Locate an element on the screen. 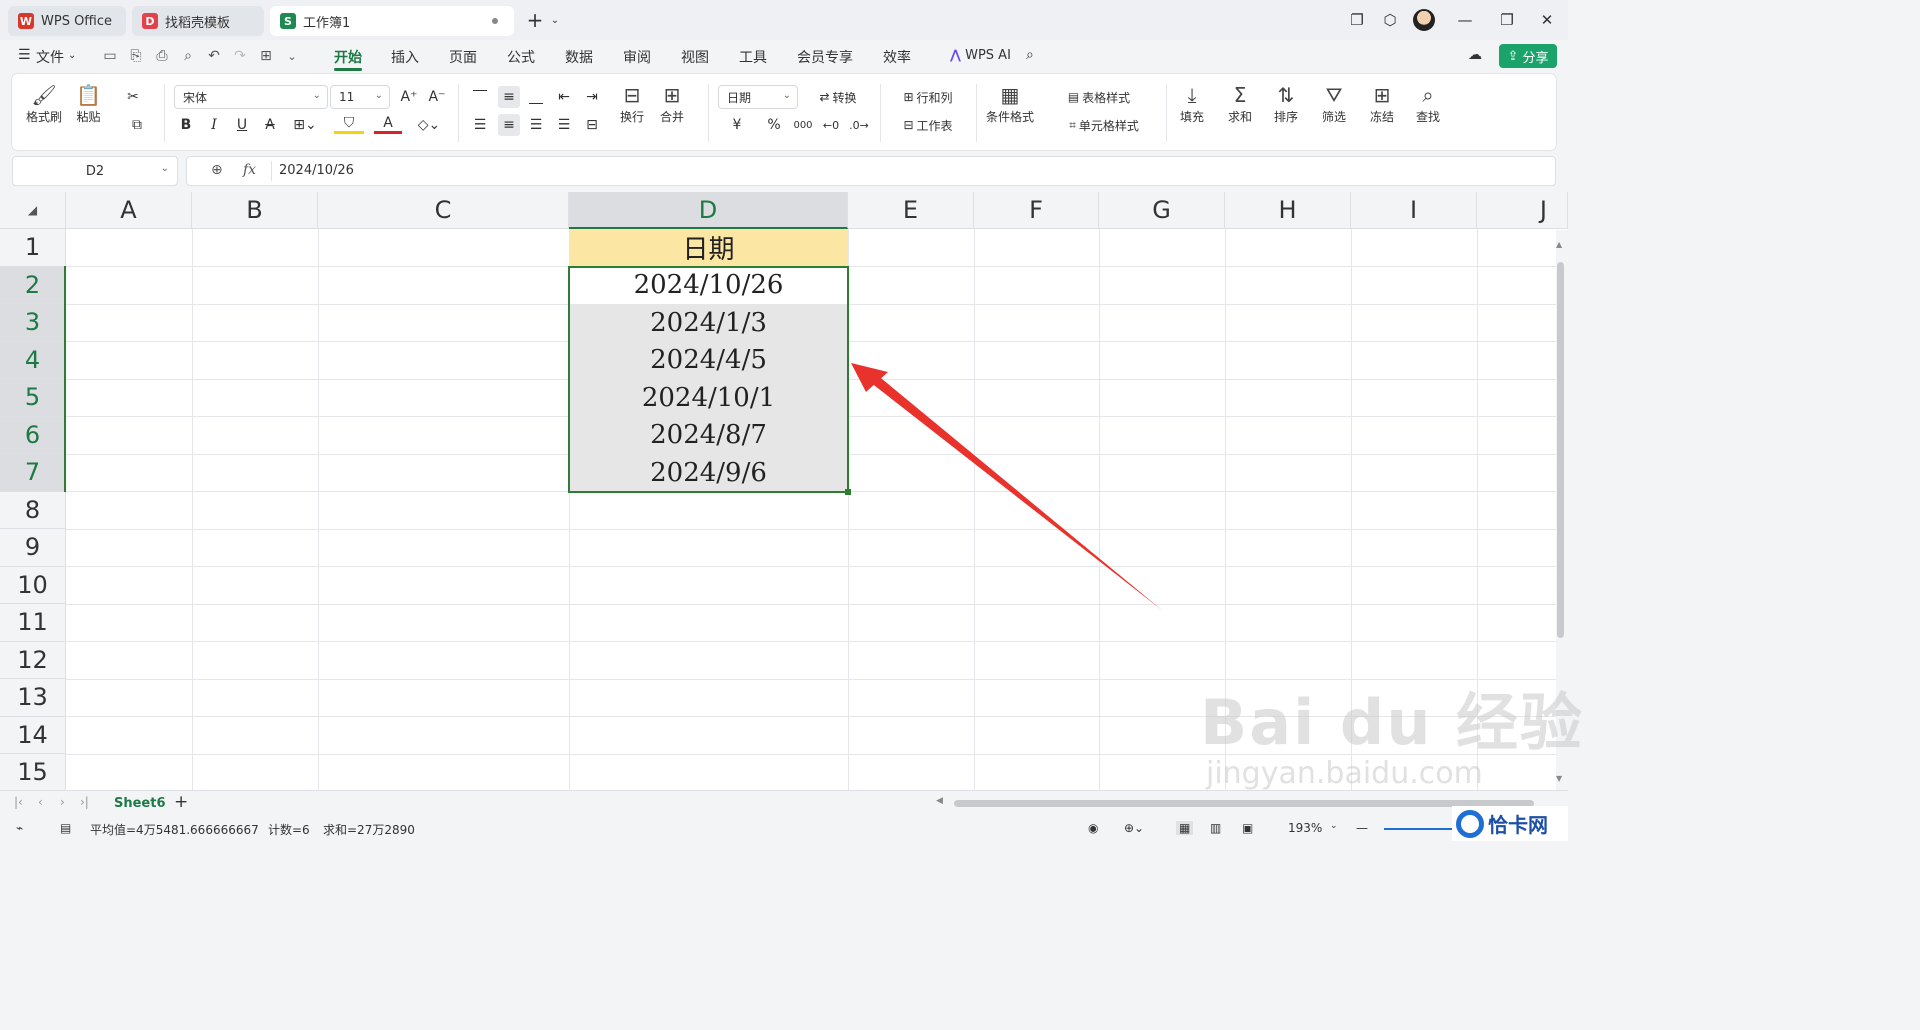 The image size is (1920, 1030). select-all-corner: ◢ is located at coordinates (33, 210).